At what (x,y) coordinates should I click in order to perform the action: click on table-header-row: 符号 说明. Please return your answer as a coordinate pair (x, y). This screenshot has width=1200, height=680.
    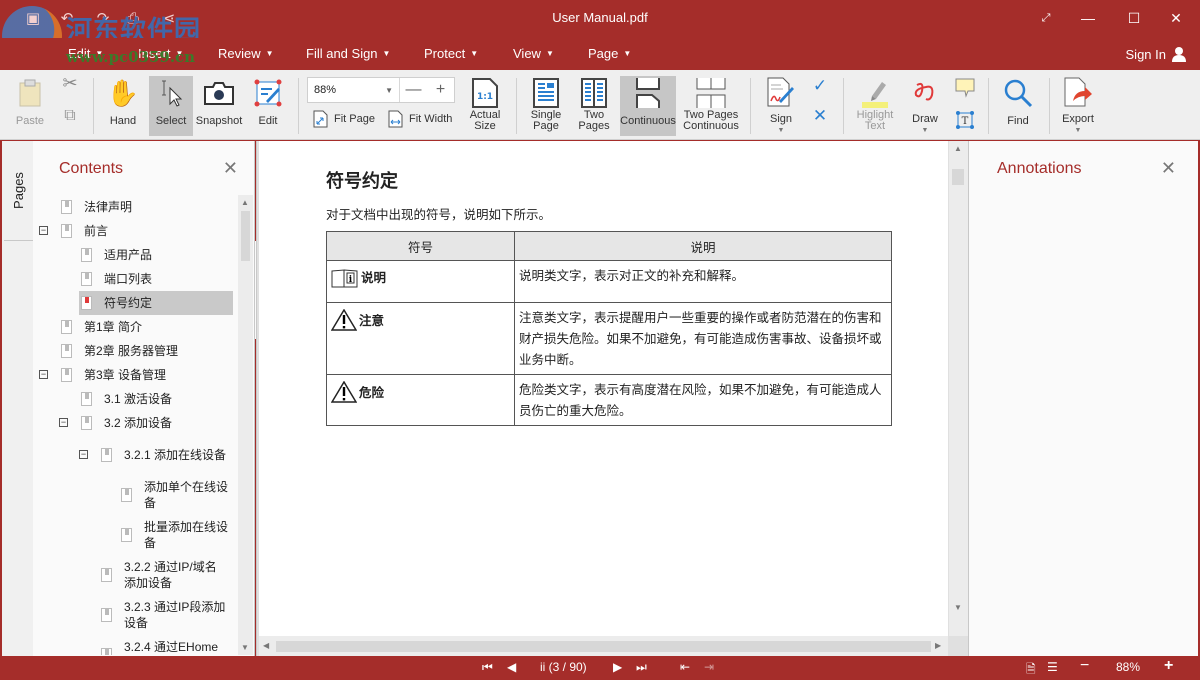
    Looking at the image, I should click on (609, 246).